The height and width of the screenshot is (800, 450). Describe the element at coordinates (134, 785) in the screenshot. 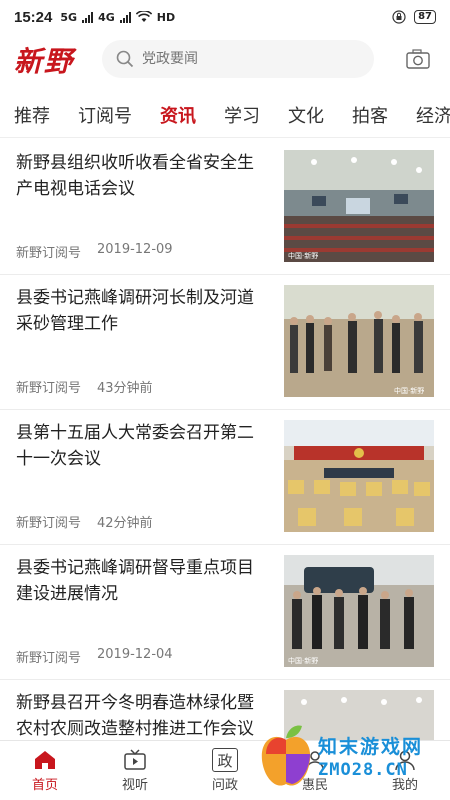

I see `tabbar-media-label: 视听` at that location.